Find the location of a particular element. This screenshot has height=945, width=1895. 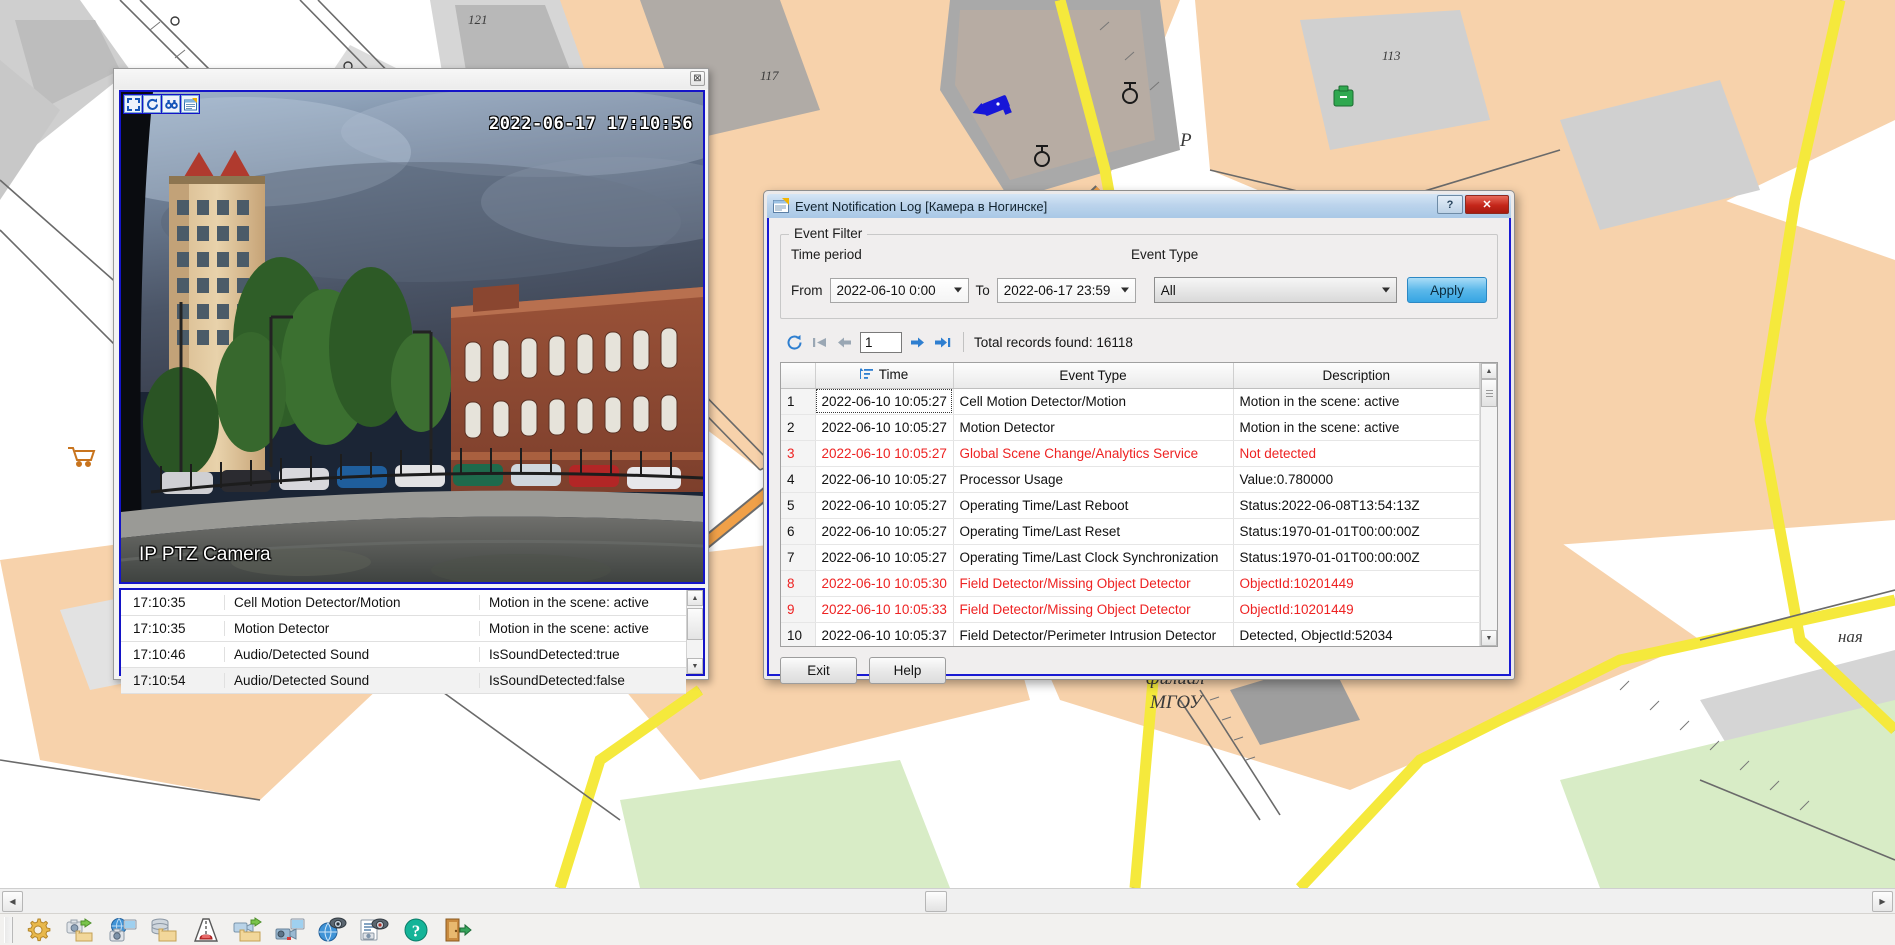

row-description: Value:0.780000 is located at coordinates (1356, 479).